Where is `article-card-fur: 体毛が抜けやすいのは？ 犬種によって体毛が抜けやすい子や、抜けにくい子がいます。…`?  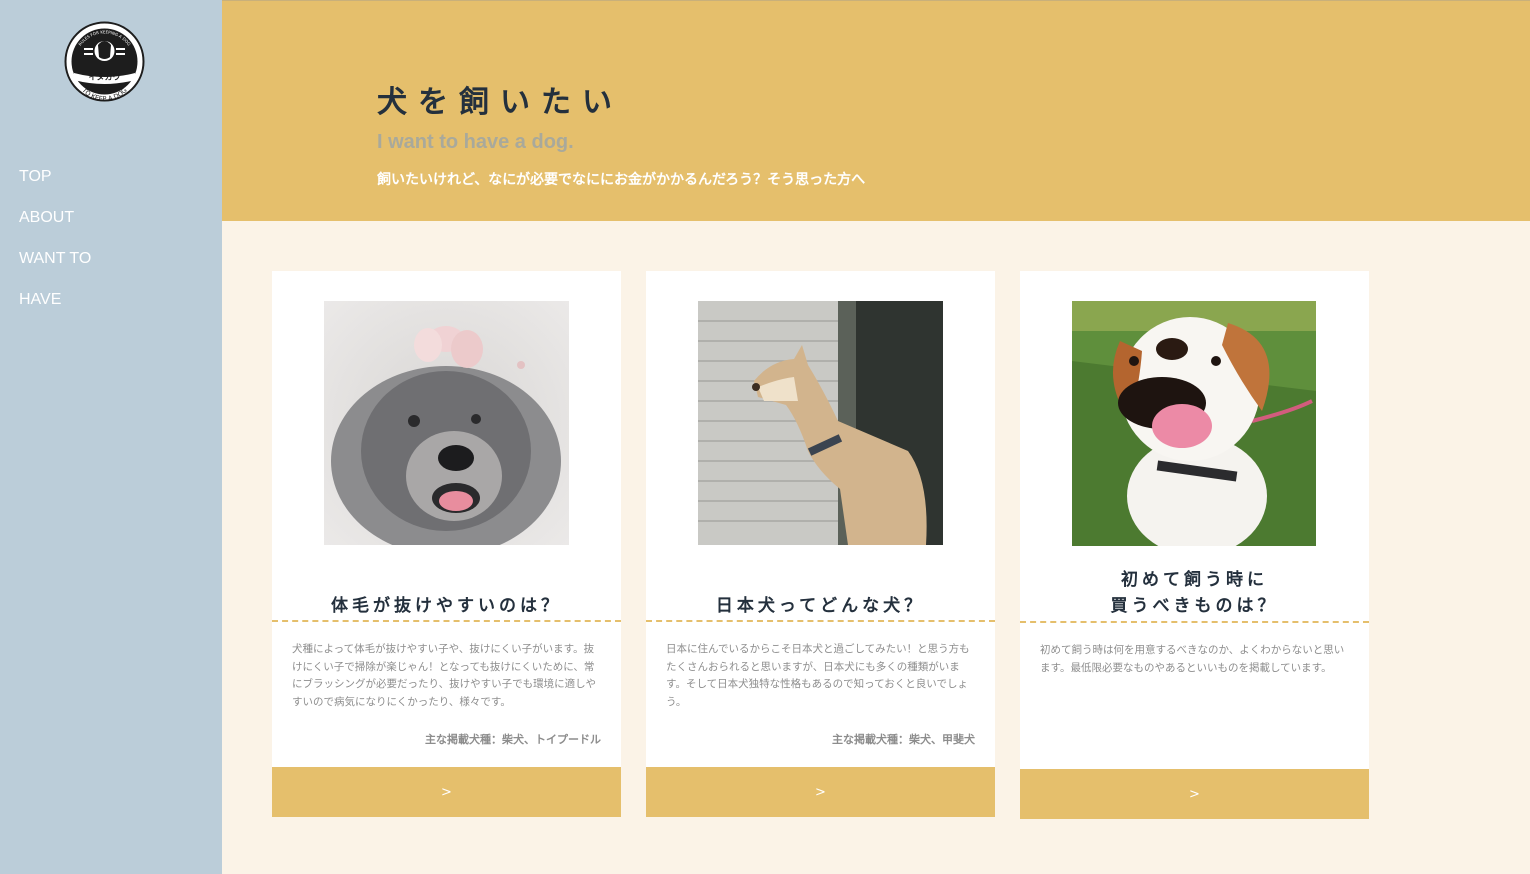
article-card-fur: 体毛が抜けやすいのは？ 犬種によって体毛が抜けやすい子や、抜けにくい子がいます。… is located at coordinates (446, 544).